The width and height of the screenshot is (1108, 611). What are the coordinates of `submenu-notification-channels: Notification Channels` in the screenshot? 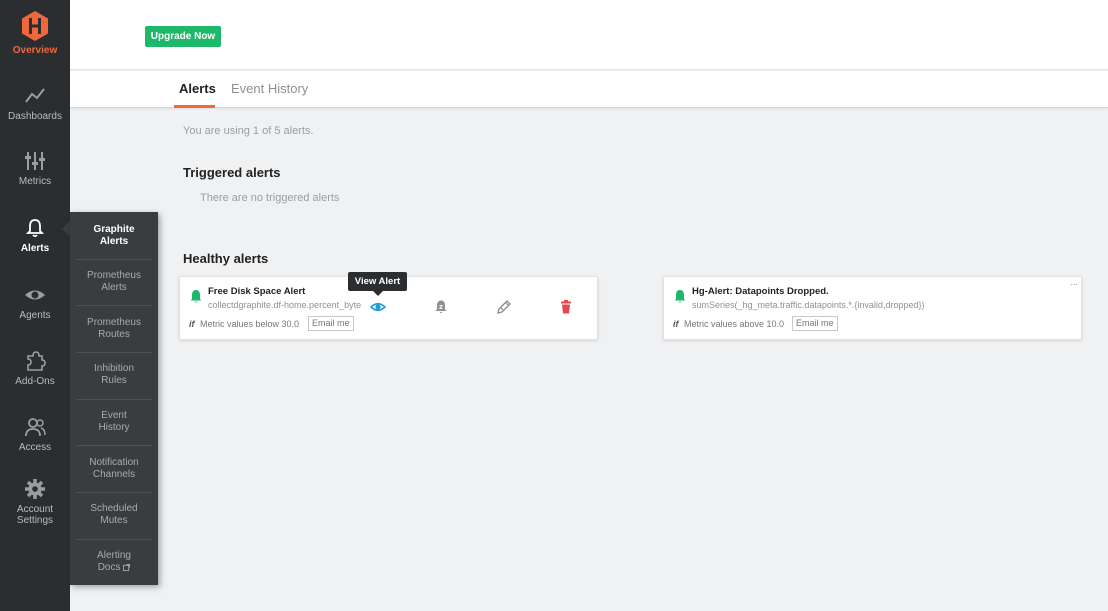 It's located at (114, 468).